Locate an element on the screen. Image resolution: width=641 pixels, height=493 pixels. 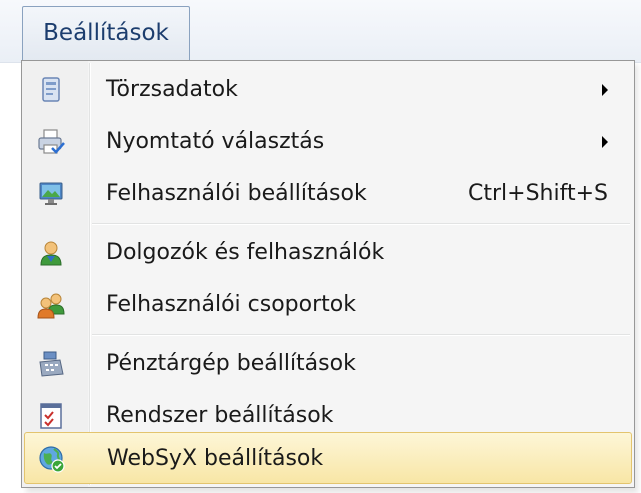
system-checklist-icon is located at coordinates (51, 416).